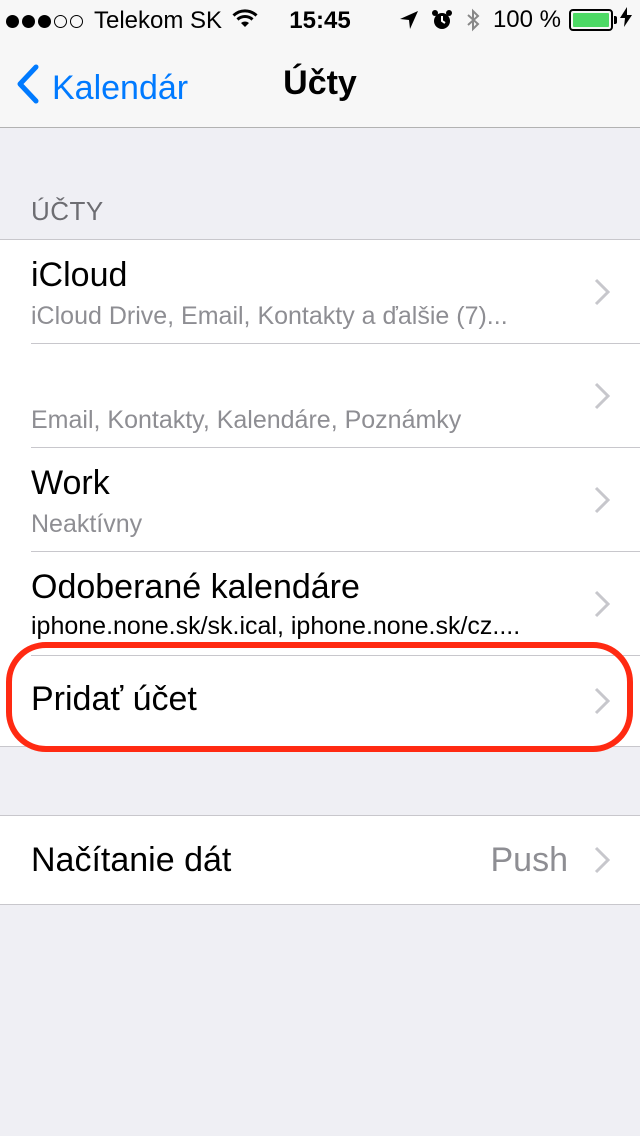 The image size is (640, 1136). I want to click on account-row-work: Work Neaktívny, so click(320, 500).